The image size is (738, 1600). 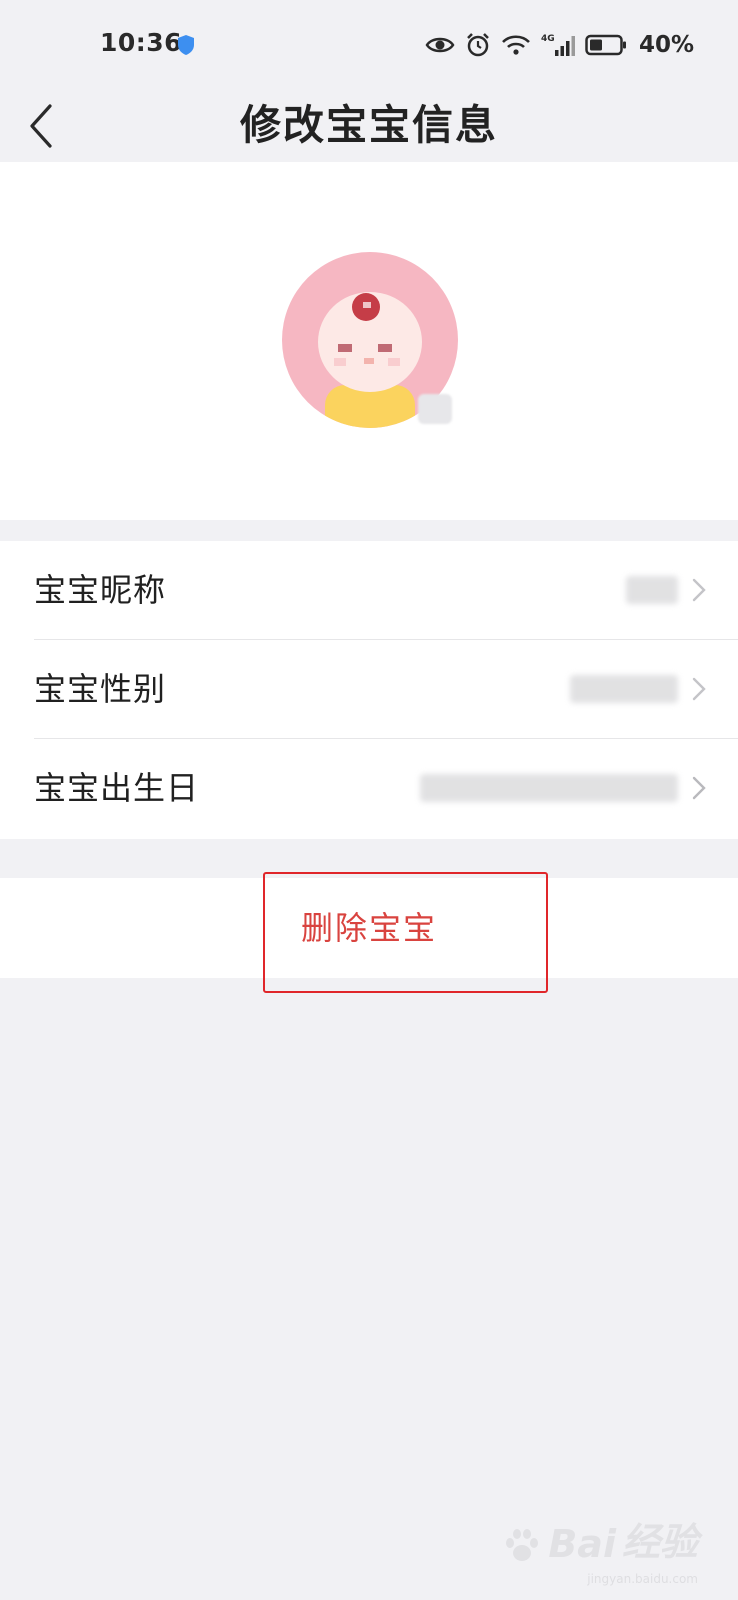 I want to click on gender-value-blurred, so click(x=624, y=689).